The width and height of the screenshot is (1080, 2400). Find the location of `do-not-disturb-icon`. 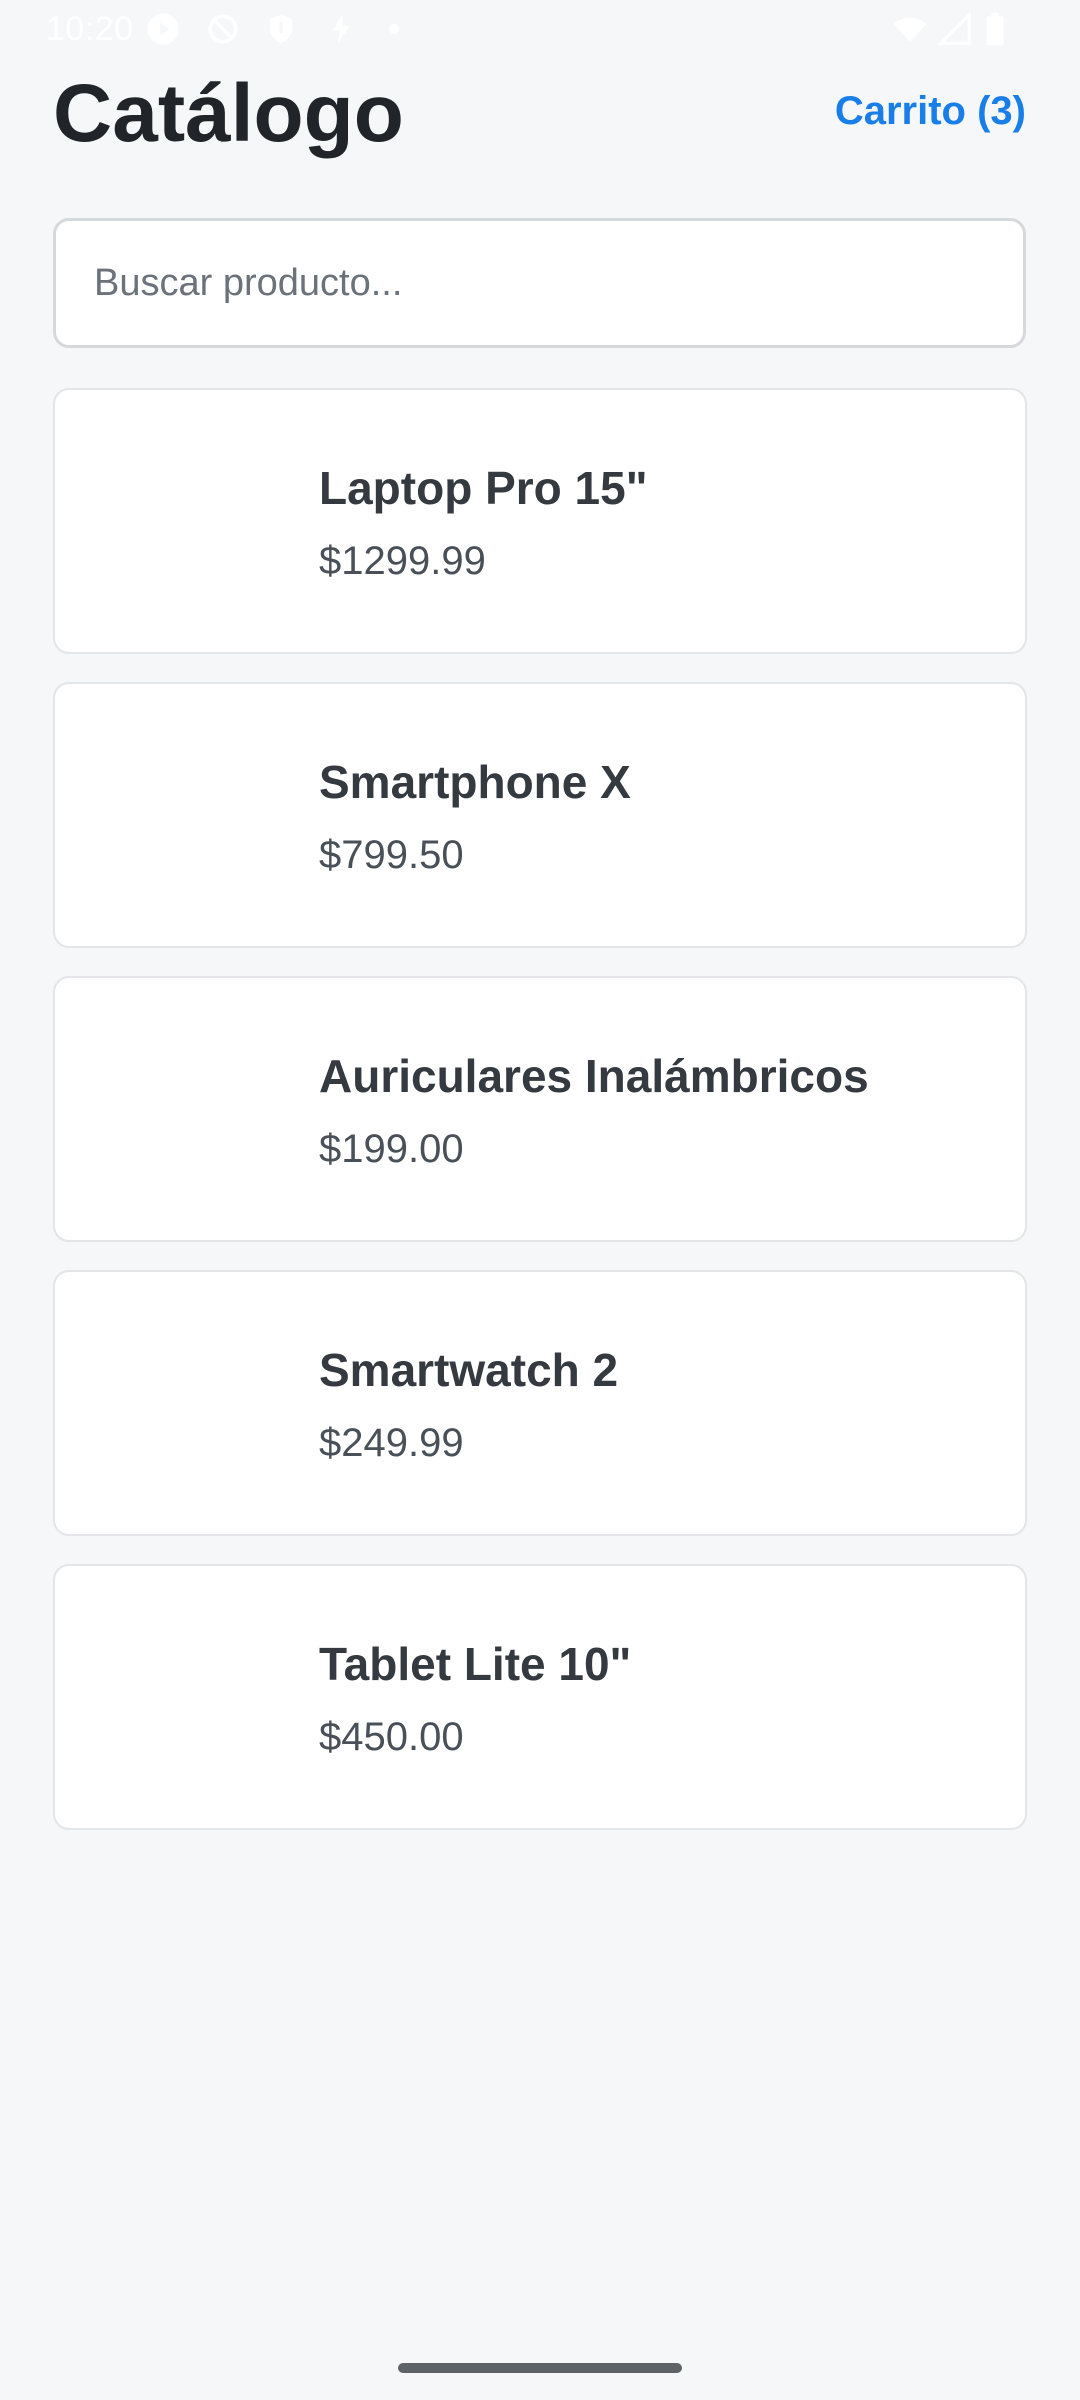

do-not-disturb-icon is located at coordinates (223, 29).